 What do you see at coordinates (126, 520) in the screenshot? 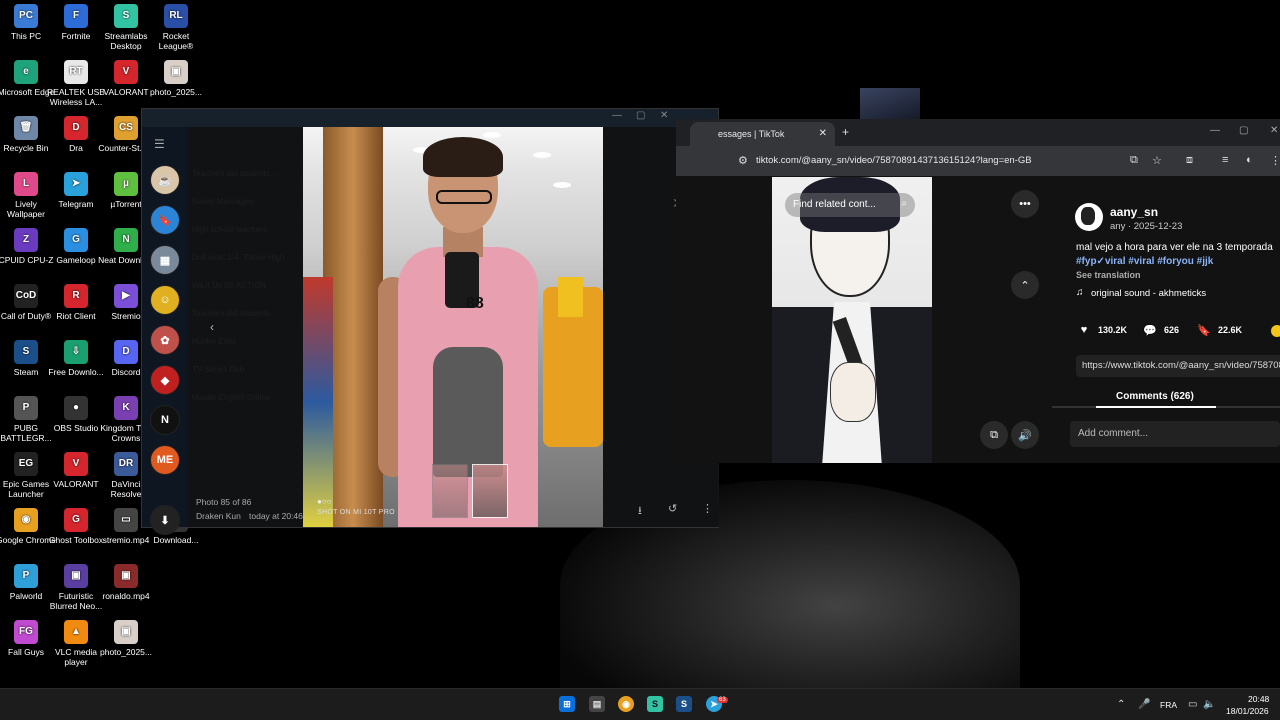
I see `app-icon: ▭` at bounding box center [126, 520].